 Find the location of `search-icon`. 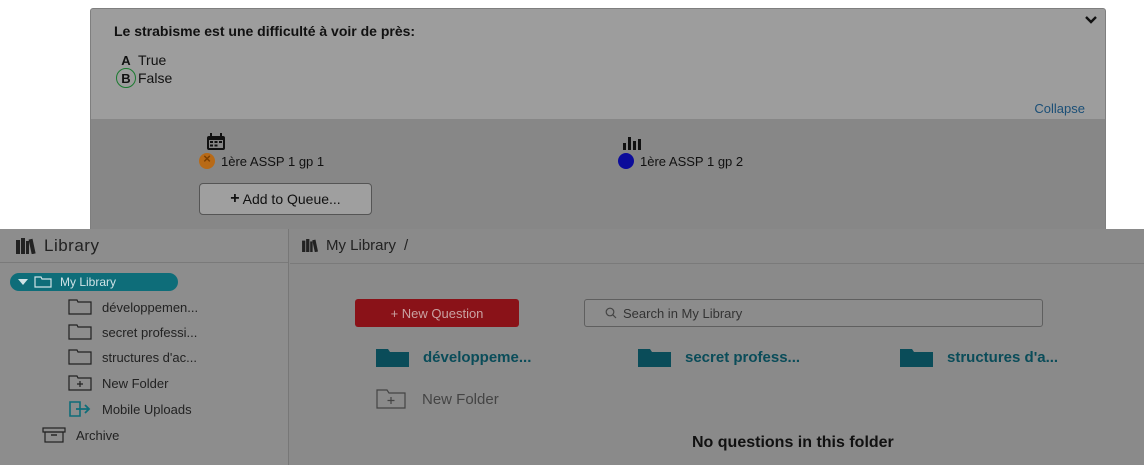

search-icon is located at coordinates (611, 313).